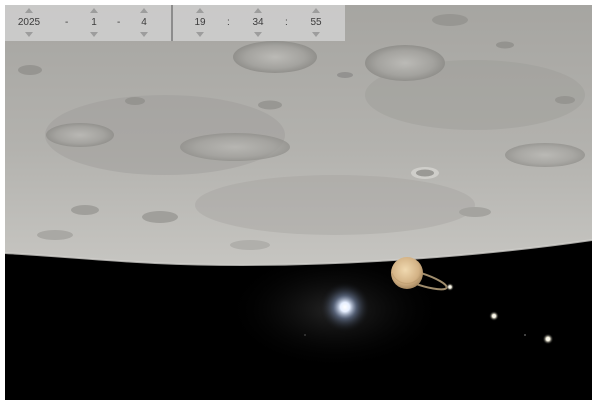  I want to click on year-up-arrow-icon, so click(29, 10).